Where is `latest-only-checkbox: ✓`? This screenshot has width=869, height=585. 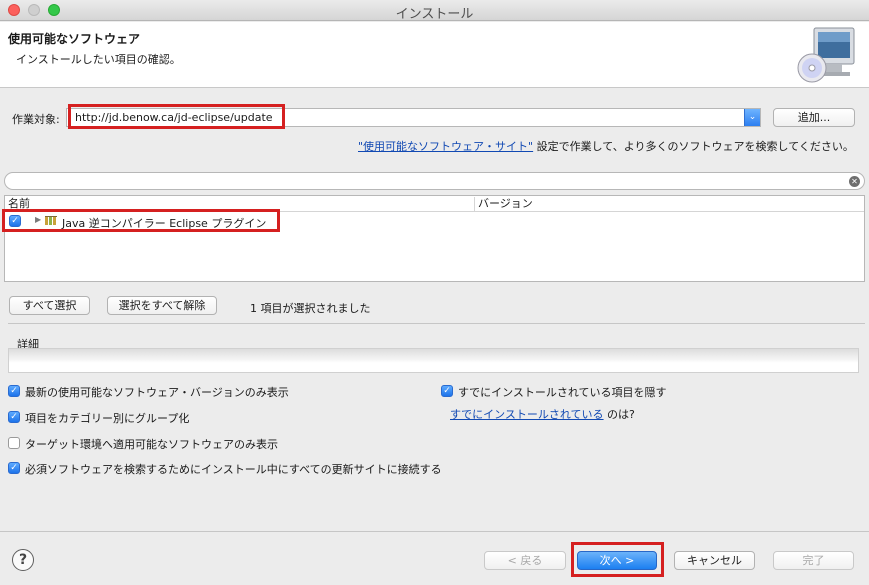
latest-only-checkbox: ✓ is located at coordinates (14, 391).